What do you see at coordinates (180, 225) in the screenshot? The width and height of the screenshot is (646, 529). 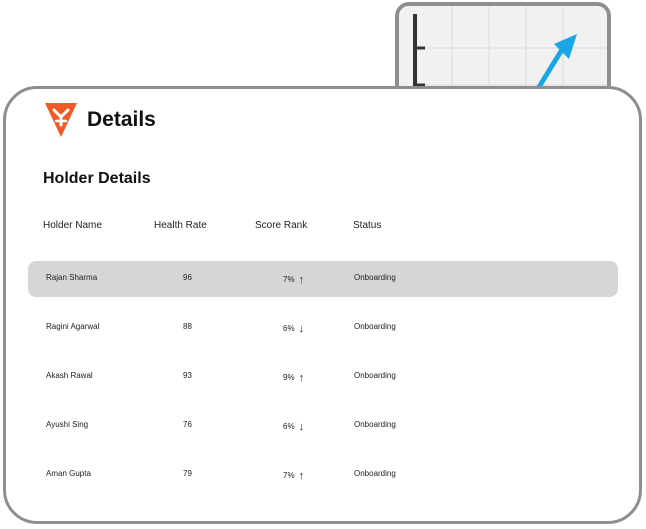 I see `column-header-health-rate: Health Rate` at bounding box center [180, 225].